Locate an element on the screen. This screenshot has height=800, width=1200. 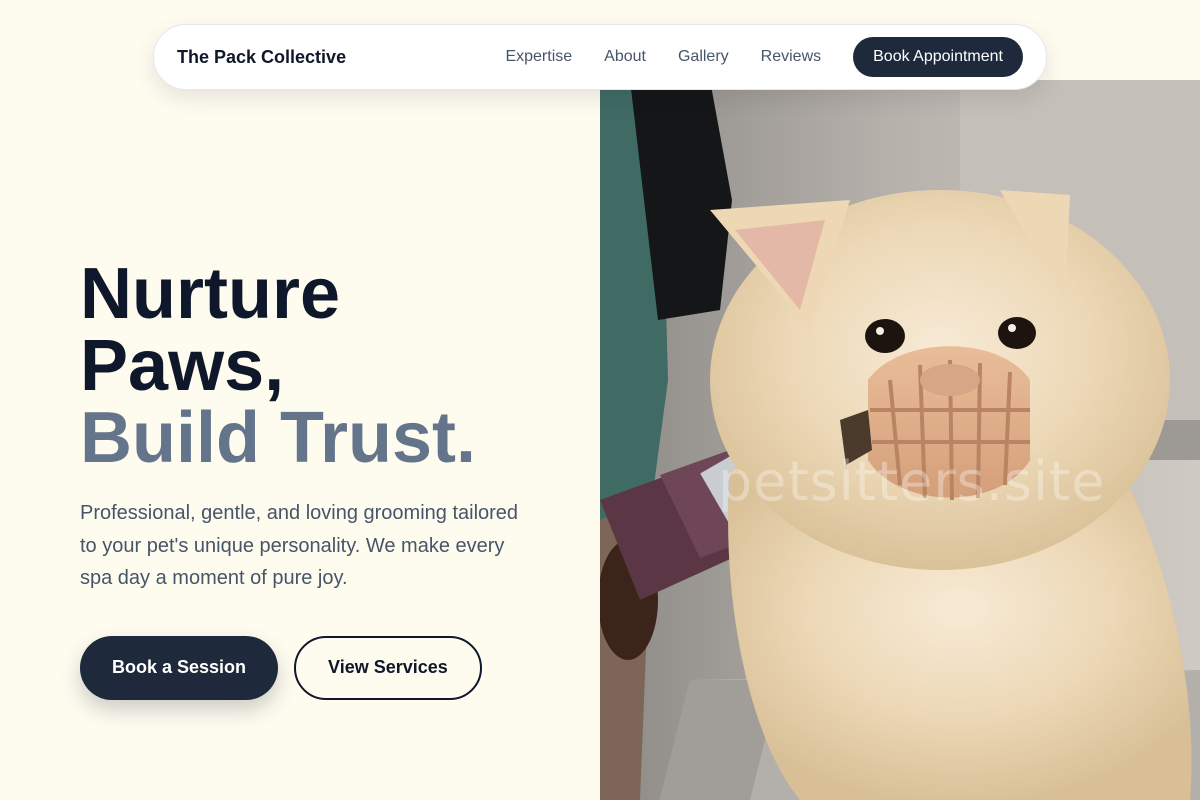
nav-link-expertise: Expertise is located at coordinates (538, 57).